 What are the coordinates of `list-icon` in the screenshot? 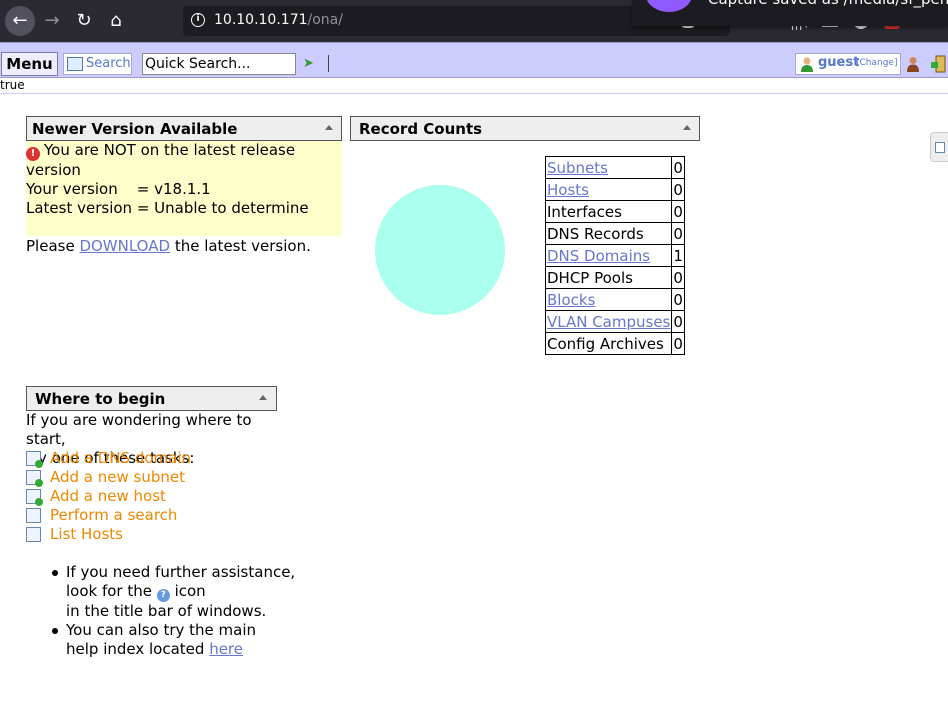 It's located at (940, 147).